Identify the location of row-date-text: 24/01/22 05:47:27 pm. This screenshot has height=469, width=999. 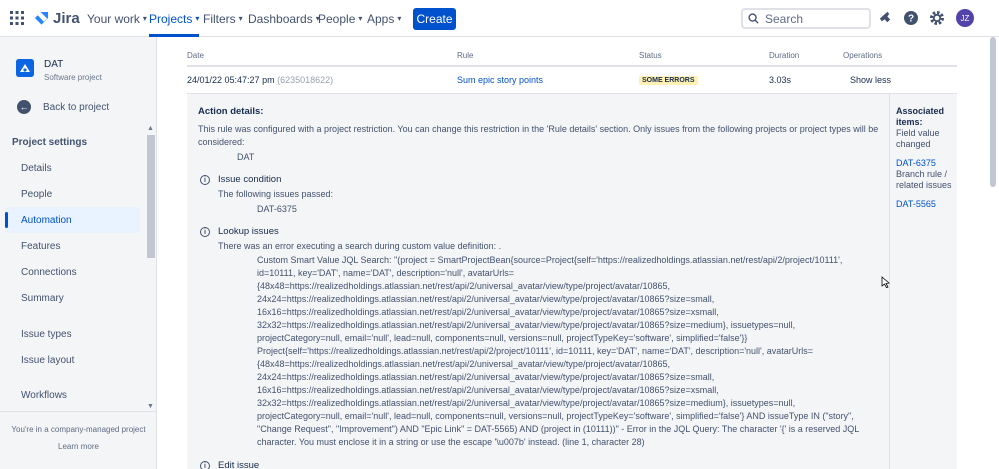
(231, 80).